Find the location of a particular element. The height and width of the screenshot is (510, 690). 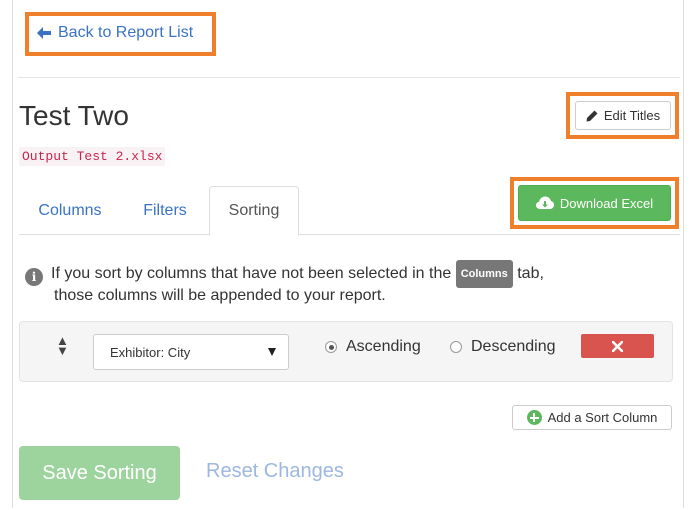

save-sorting-label: Save Sorting is located at coordinates (99, 472).